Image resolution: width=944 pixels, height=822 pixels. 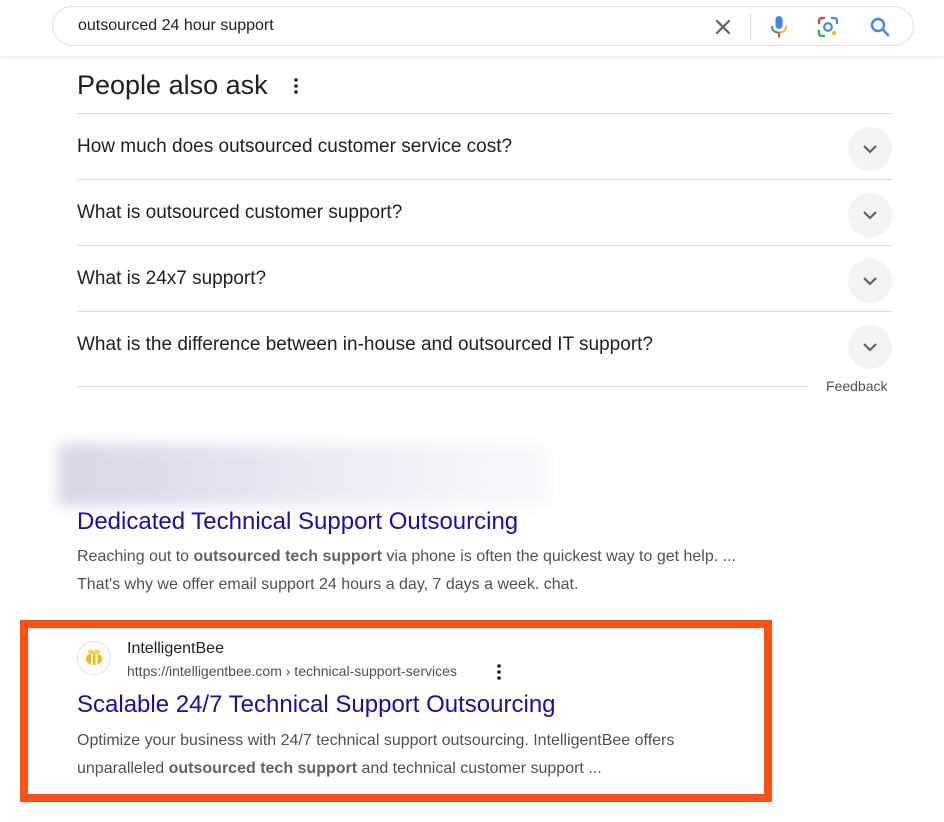 I want to click on lens-camera-icon, so click(x=828, y=27).